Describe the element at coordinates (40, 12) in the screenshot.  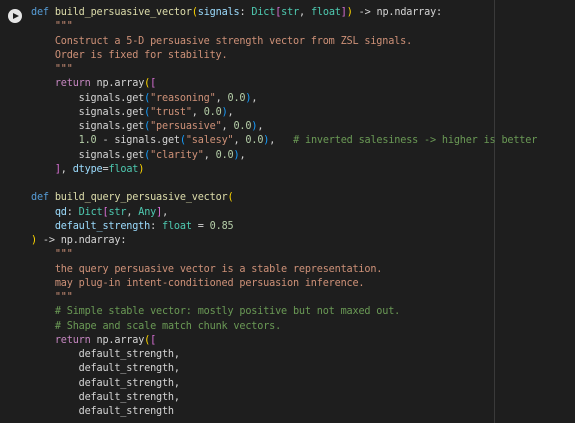
I see `code-token: def` at that location.